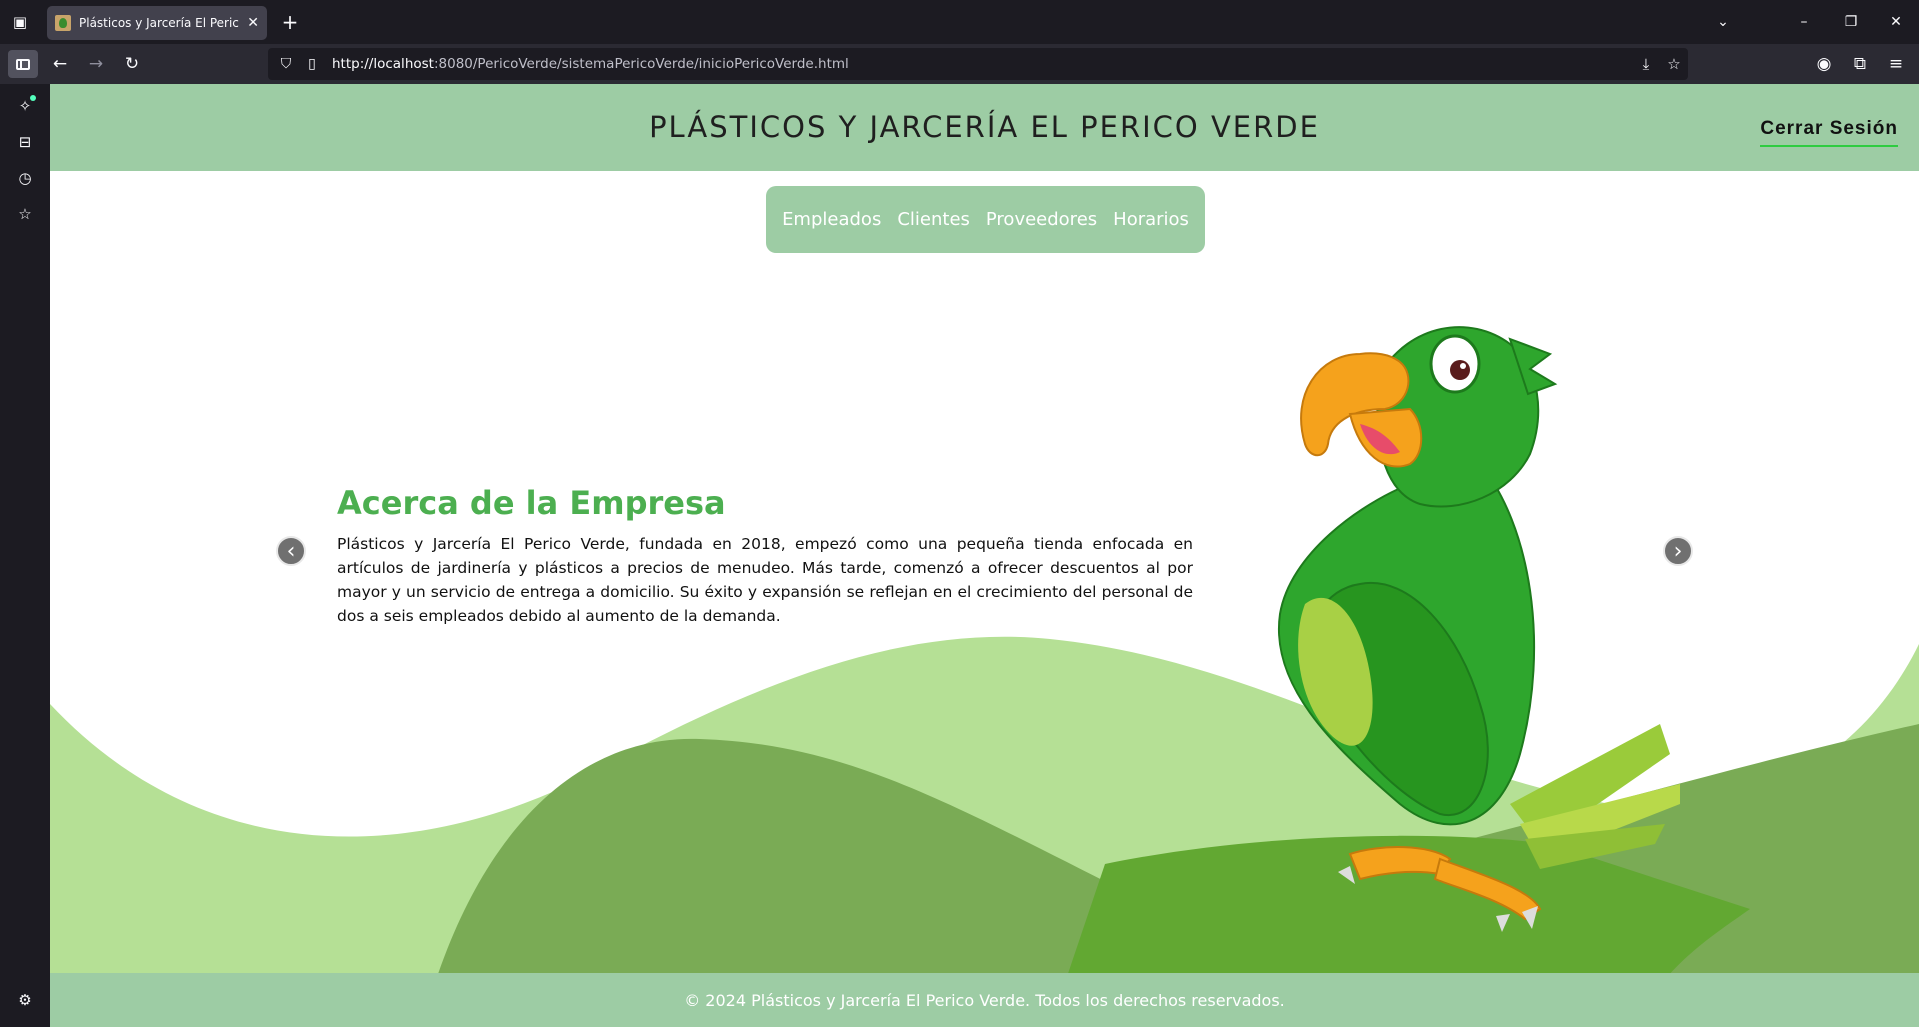  I want to click on browser-tab: Plásticos y Jarcería El Perico Verde ✕, so click(157, 23).